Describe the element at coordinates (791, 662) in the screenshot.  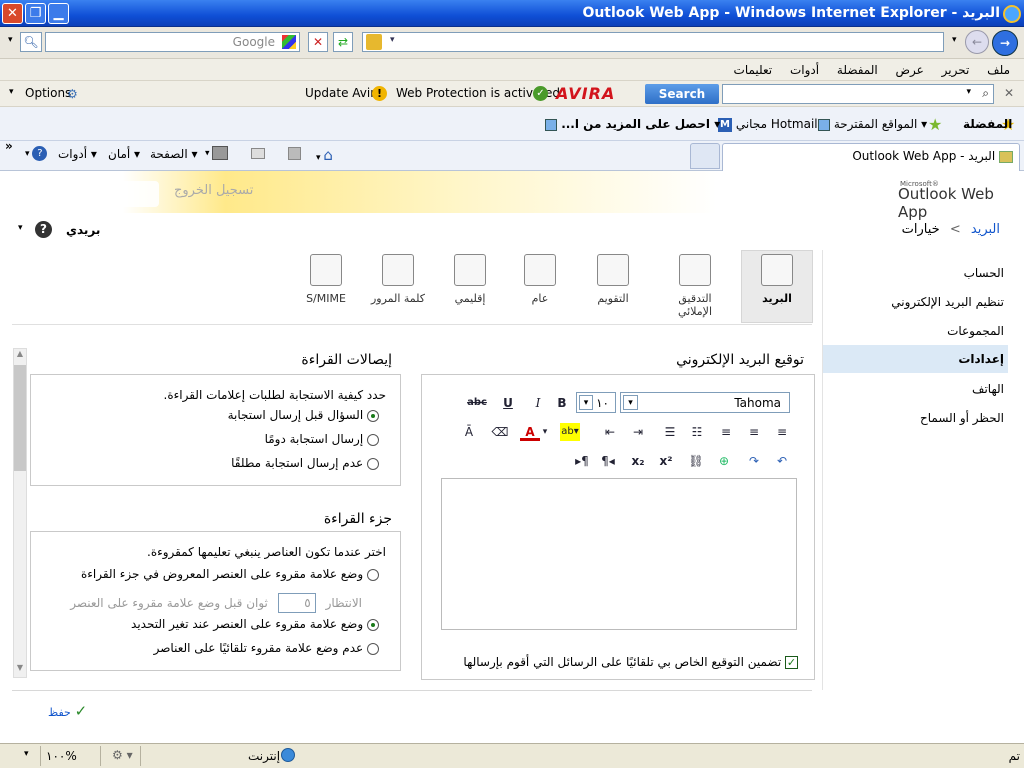
I see `include-signature-checkbox: ✓` at that location.